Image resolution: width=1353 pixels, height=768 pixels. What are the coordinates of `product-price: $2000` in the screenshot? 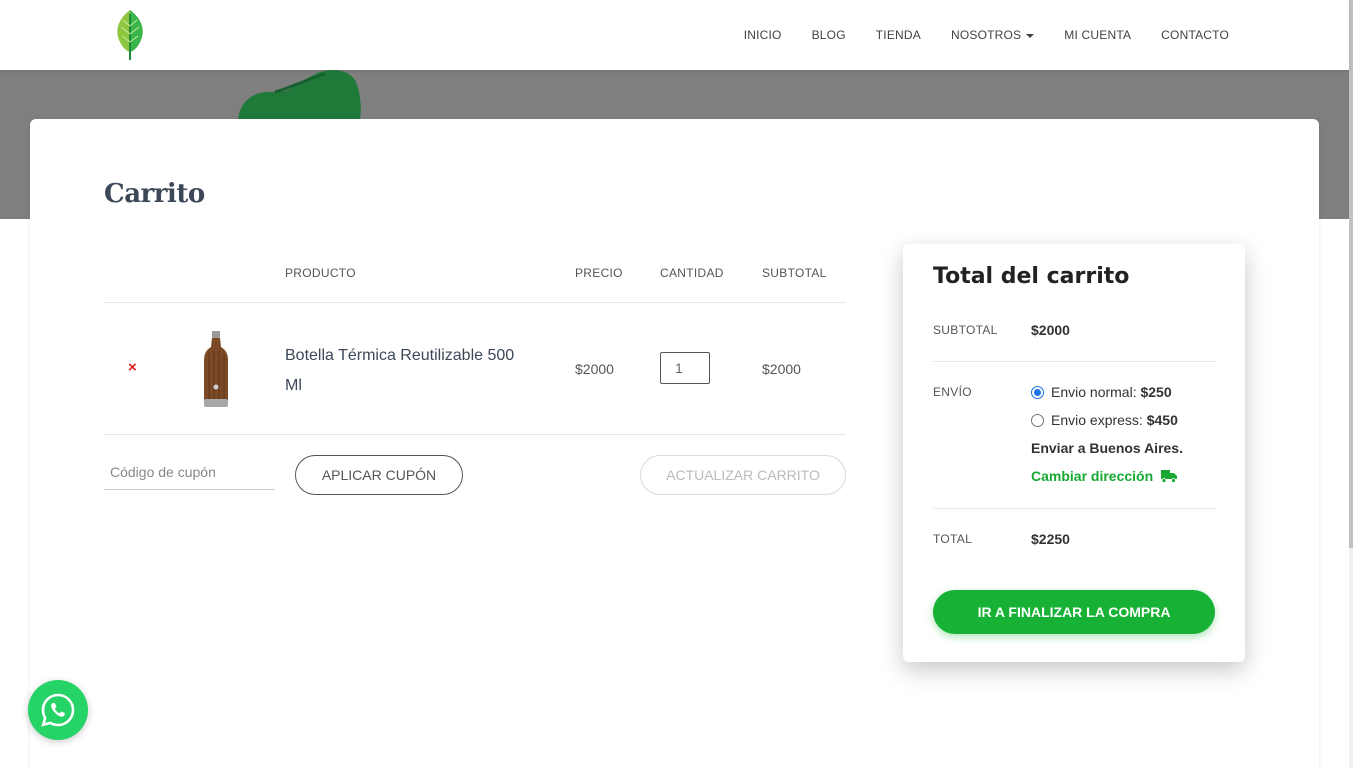 It's located at (594, 369).